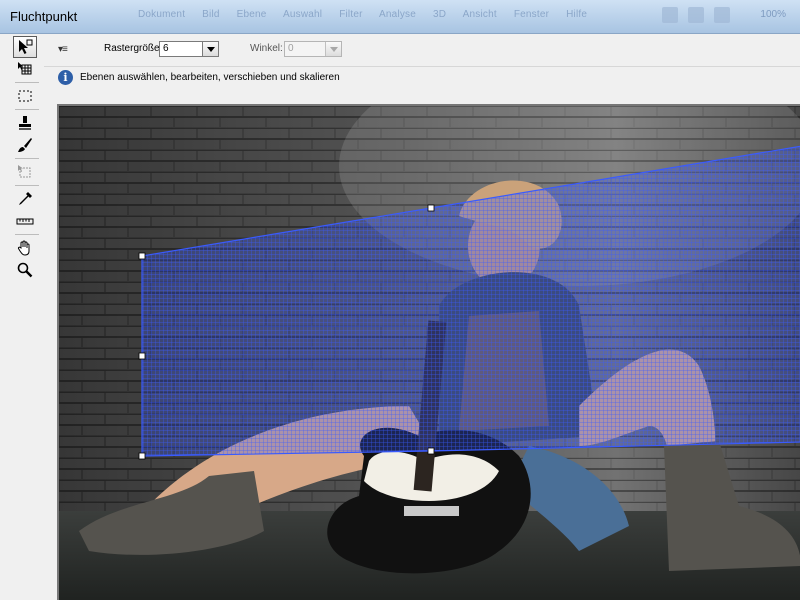 The height and width of the screenshot is (600, 800). I want to click on hand-tool, so click(25, 248).